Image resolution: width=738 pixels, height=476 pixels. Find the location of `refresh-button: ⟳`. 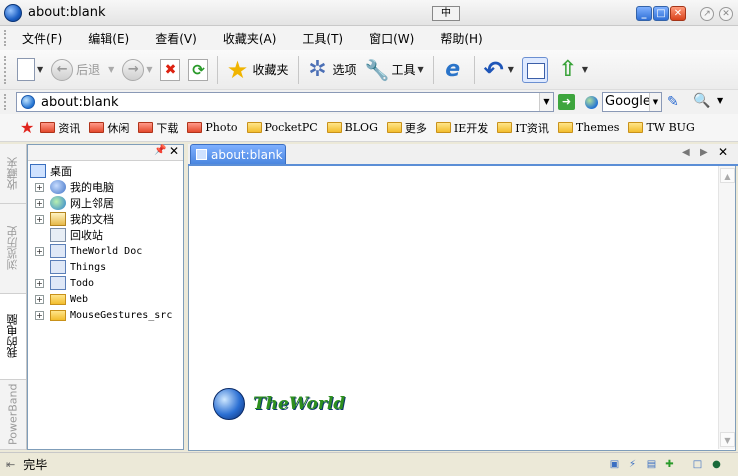

refresh-button: ⟳ is located at coordinates (198, 70).